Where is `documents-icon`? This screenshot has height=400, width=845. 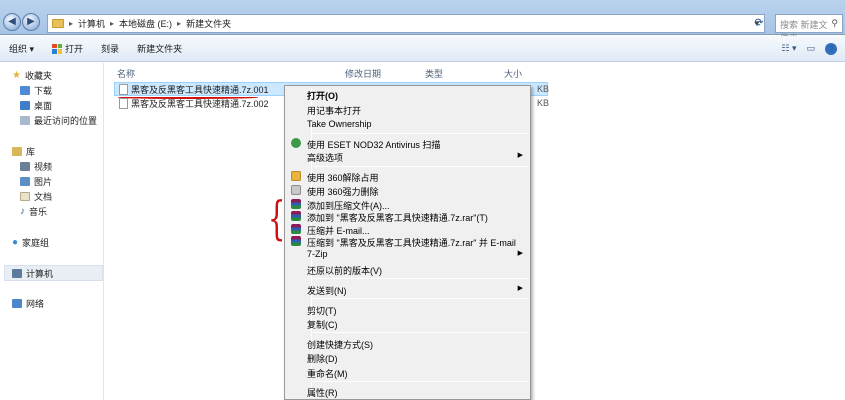 documents-icon is located at coordinates (25, 196).